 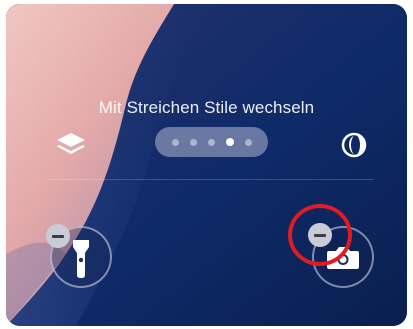 What do you see at coordinates (71, 145) in the screenshot?
I see `layers-icon` at bounding box center [71, 145].